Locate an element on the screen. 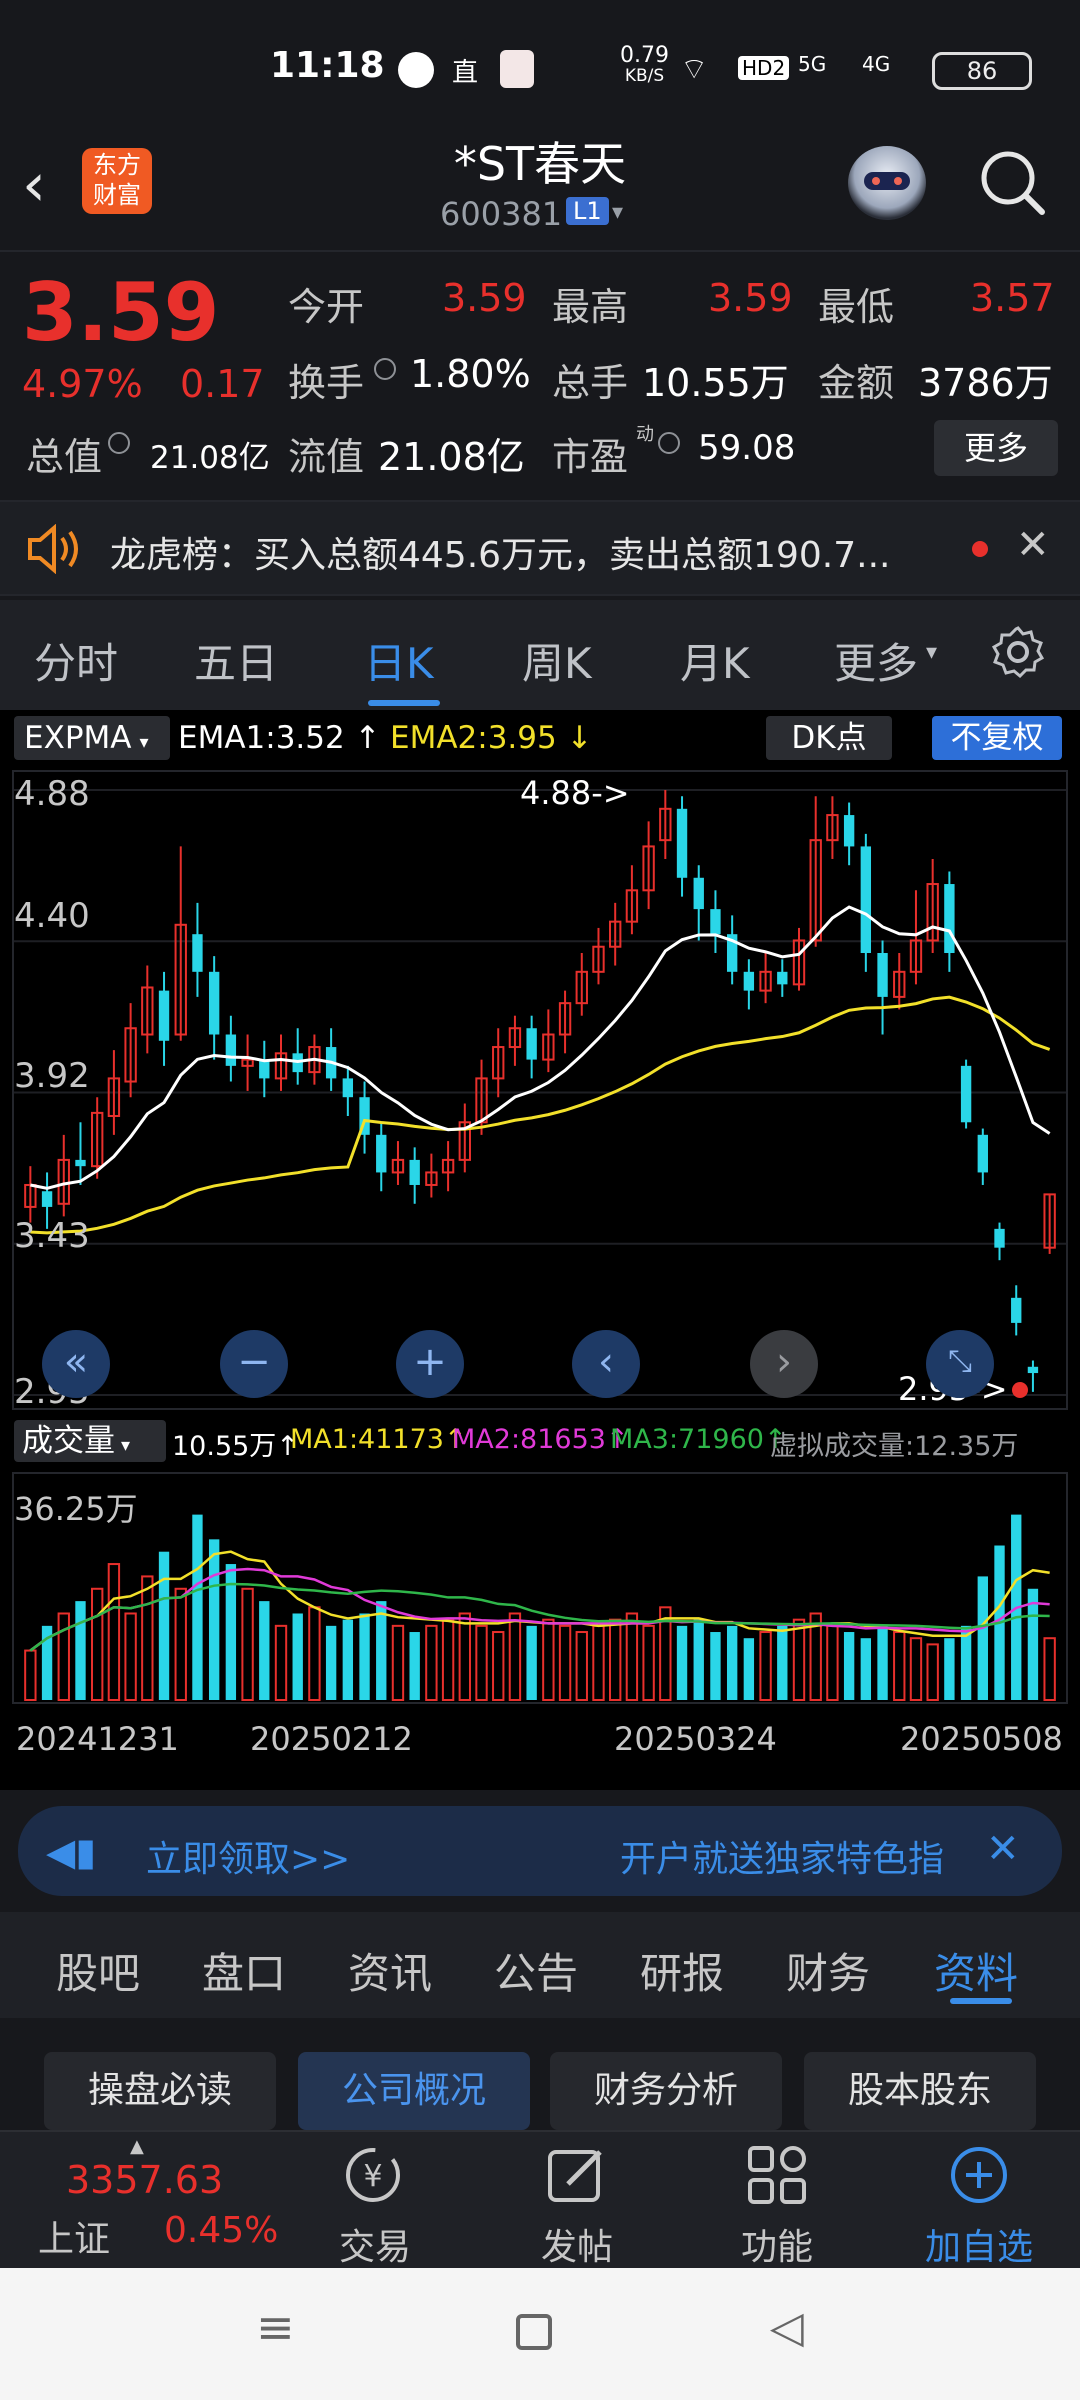 This screenshot has width=1080, height=2400. indicator-selector: EXPMA ▾ is located at coordinates (92, 738).